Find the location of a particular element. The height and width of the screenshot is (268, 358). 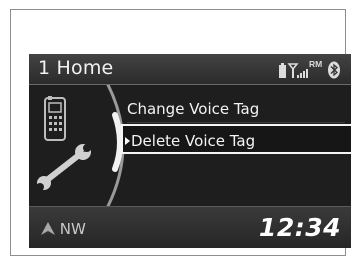

compass-heading: NW is located at coordinates (72, 229).